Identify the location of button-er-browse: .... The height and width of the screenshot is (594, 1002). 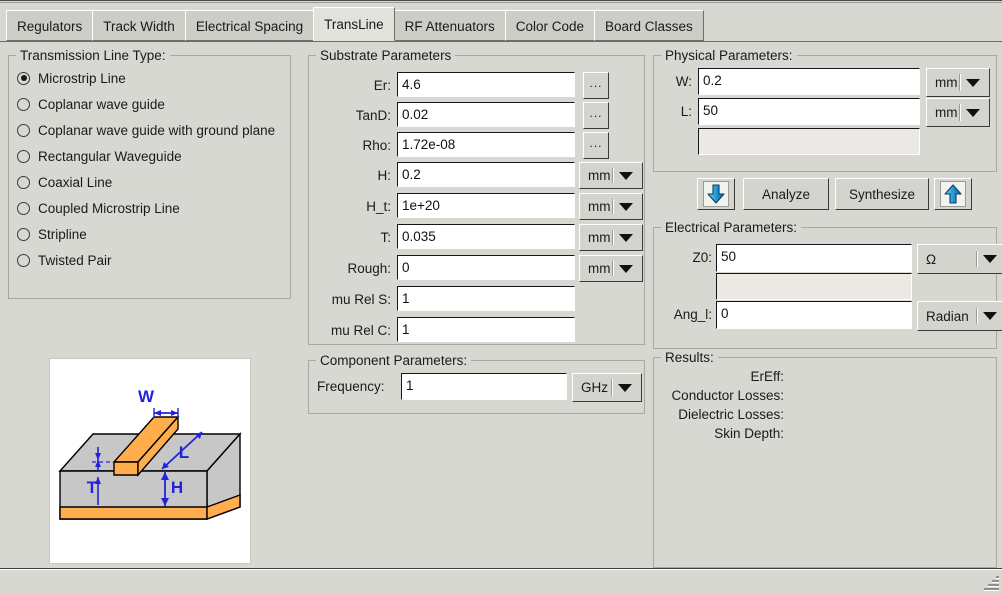
(596, 85).